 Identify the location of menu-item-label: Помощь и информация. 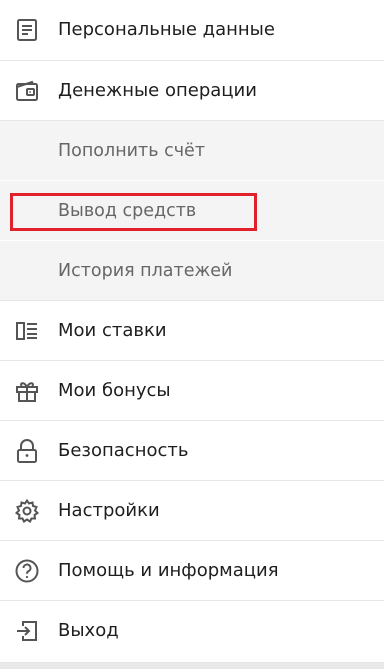
(168, 570).